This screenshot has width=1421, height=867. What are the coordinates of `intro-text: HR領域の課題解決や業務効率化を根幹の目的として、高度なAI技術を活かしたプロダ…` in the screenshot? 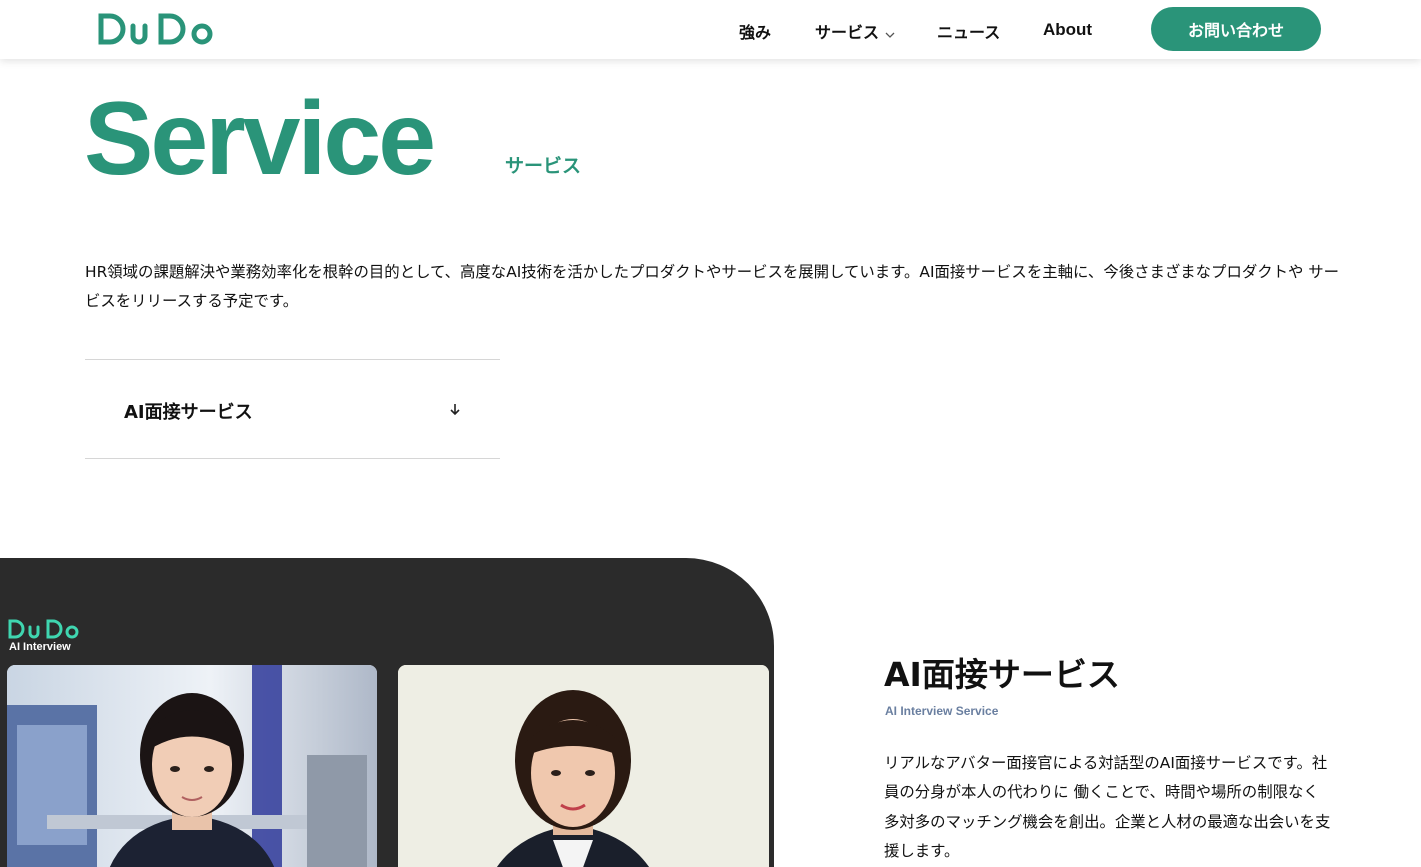 It's located at (712, 286).